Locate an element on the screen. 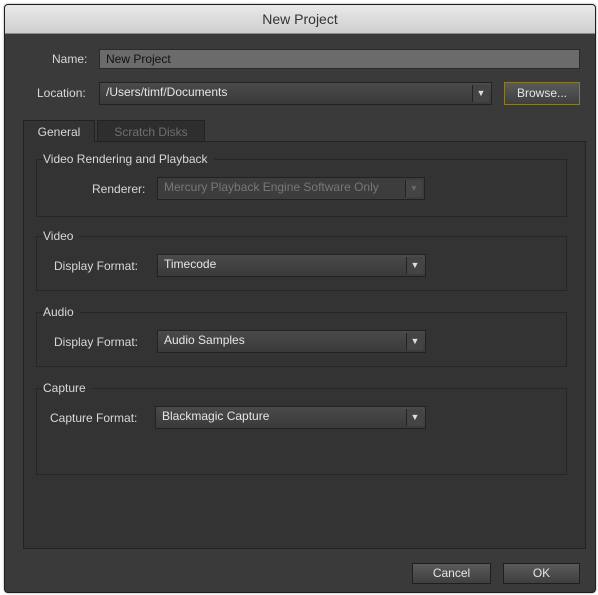  name-label: Name: is located at coordinates (70, 59).